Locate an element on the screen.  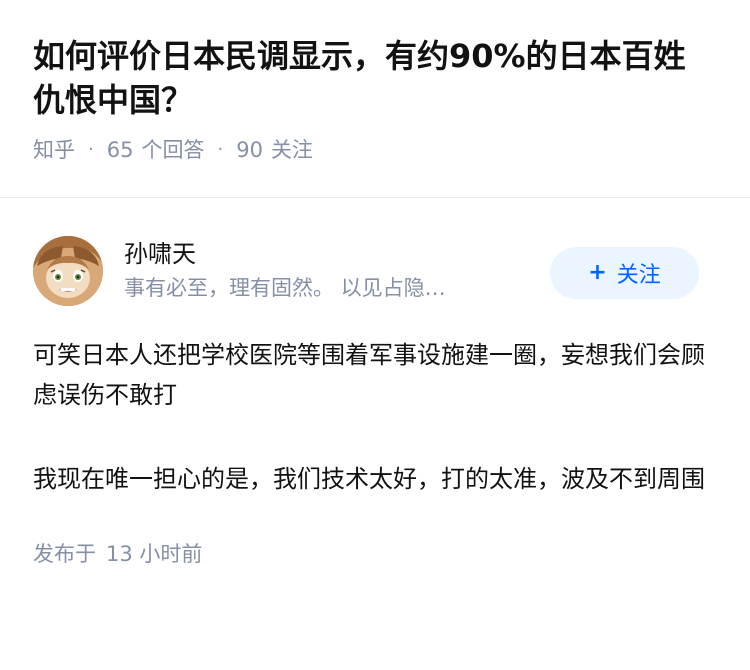
follow-button: + 关注 is located at coordinates (624, 273).